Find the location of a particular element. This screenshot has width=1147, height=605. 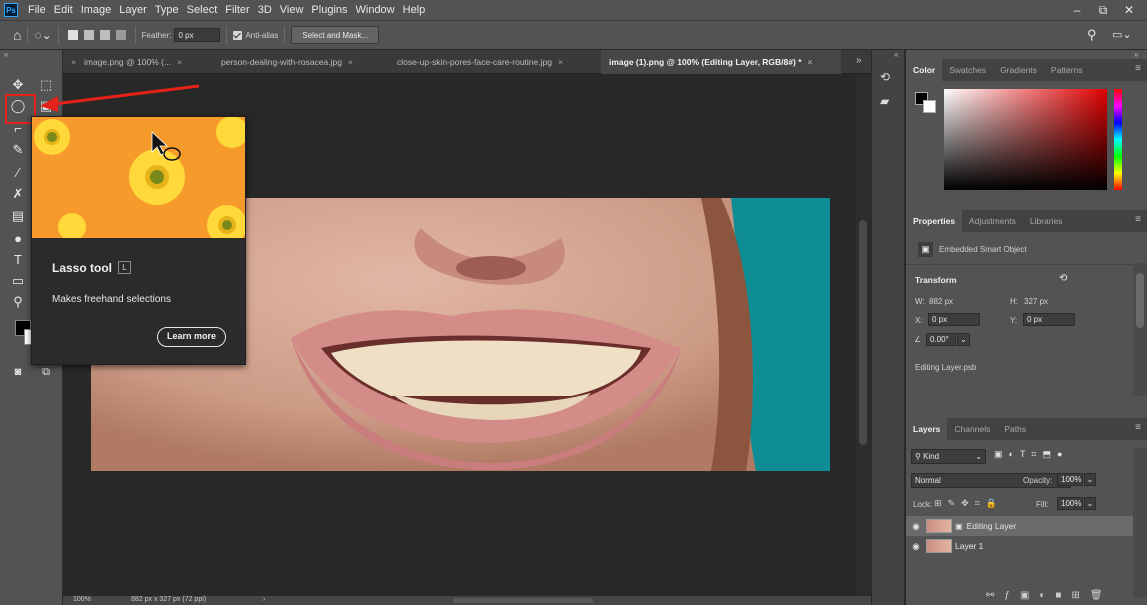

layer-filter-icons: ▣◐T⌗⬒● is located at coordinates (1031, 454).